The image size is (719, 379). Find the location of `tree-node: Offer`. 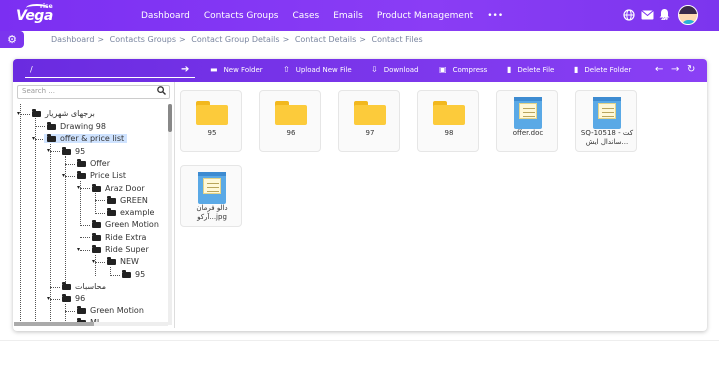

tree-node: Offer is located at coordinates (93, 163).